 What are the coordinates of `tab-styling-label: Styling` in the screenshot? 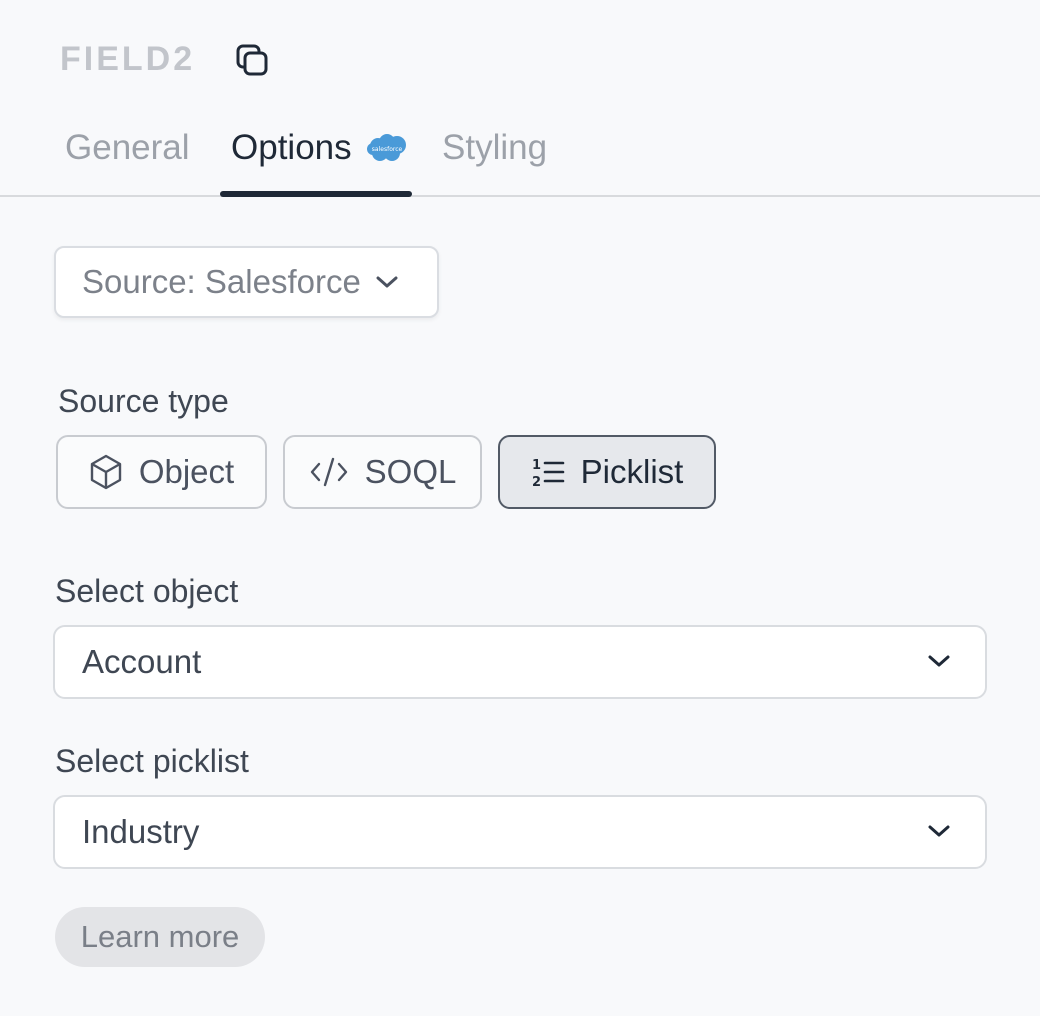 It's located at (495, 147).